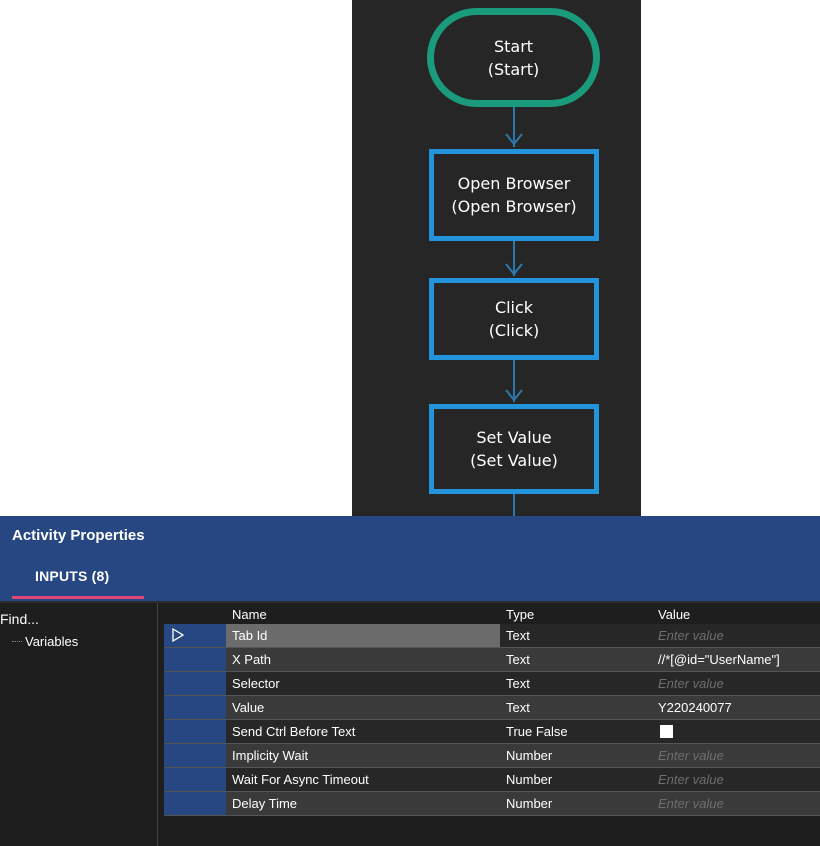  Describe the element at coordinates (514, 319) in the screenshot. I see `flow-node-click: Click (Click)` at that location.